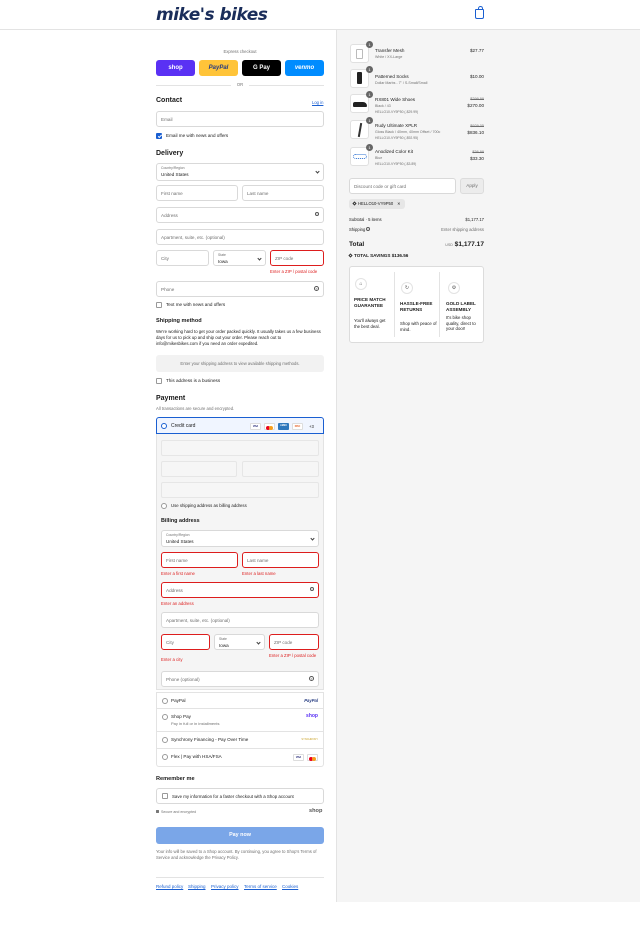  I want to click on text-news-checkbox, so click(159, 305).